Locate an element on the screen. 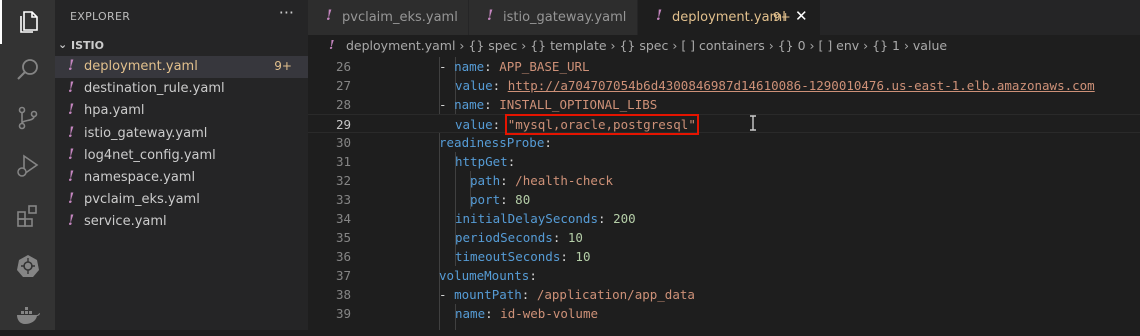 The image size is (1140, 336). yaml-value: APP_BASE_URL is located at coordinates (544, 66).